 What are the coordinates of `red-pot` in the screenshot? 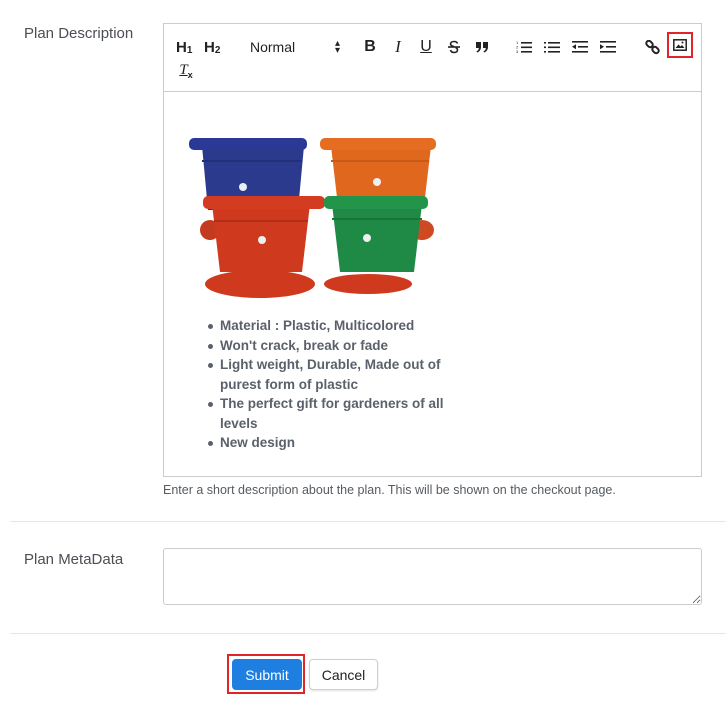 It's located at (264, 247).